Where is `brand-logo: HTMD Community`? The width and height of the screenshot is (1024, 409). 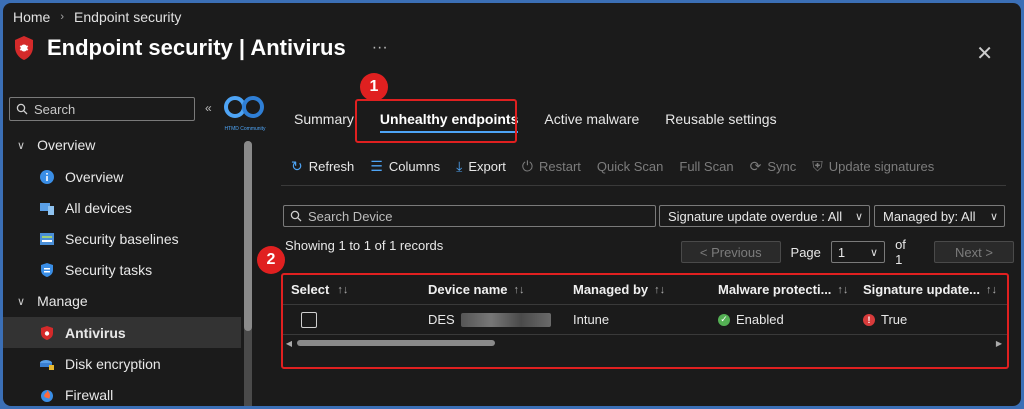 brand-logo: HTMD Community is located at coordinates (245, 113).